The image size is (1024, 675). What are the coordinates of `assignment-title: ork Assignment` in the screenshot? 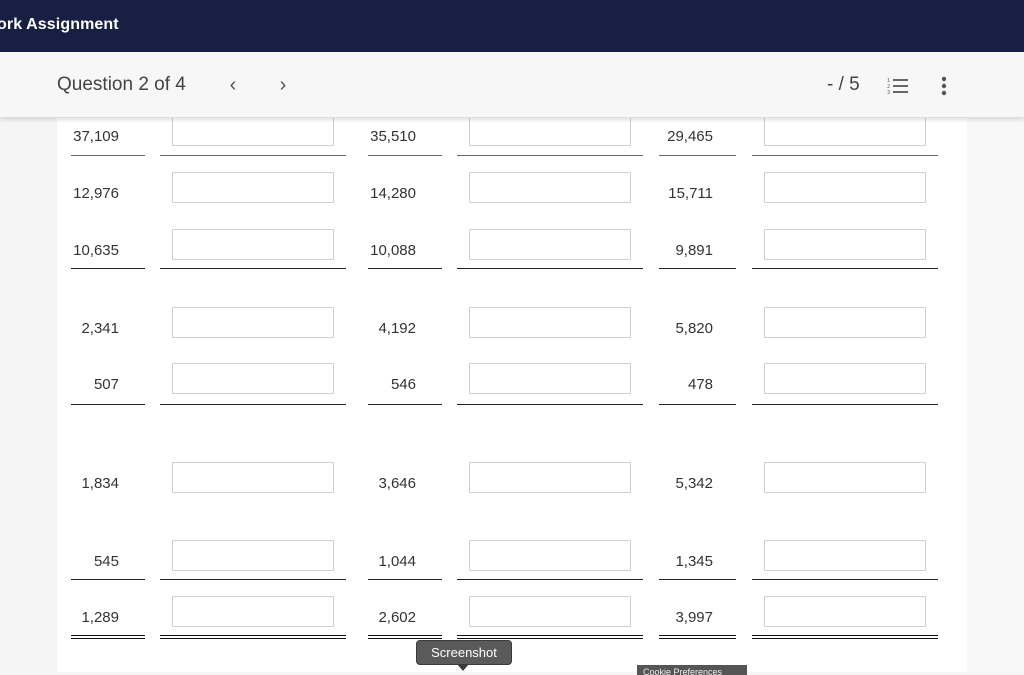 It's located at (59, 24).